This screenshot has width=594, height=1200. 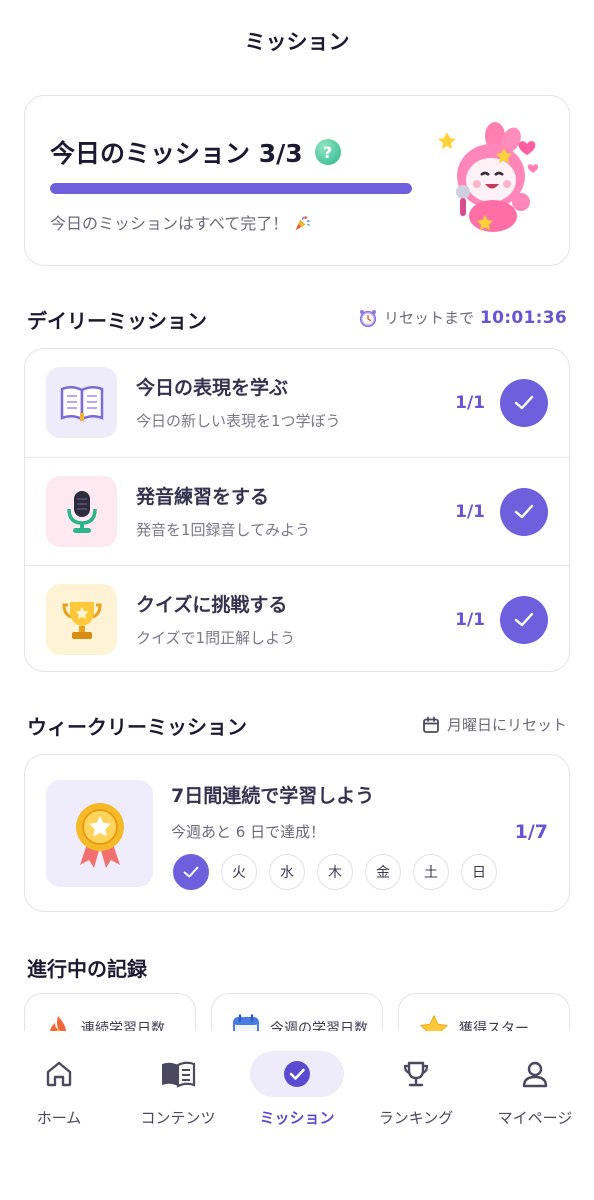 I want to click on nav-label: マイページ, so click(x=535, y=1118).